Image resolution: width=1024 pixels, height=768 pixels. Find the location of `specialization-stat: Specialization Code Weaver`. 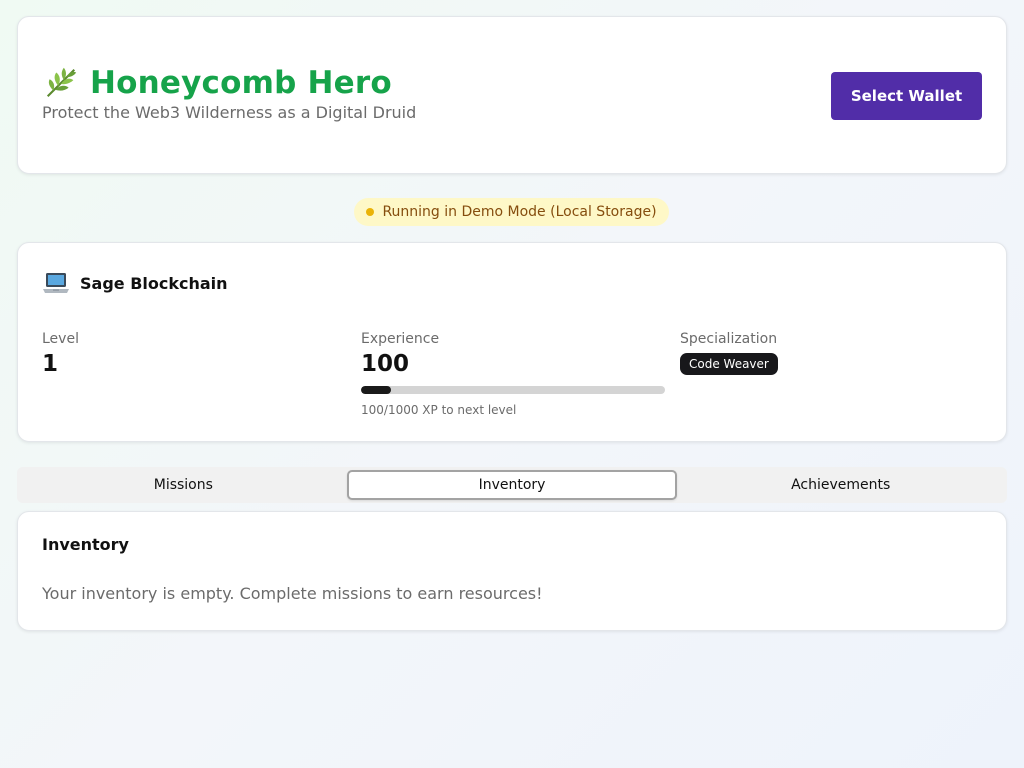

specialization-stat: Specialization Code Weaver is located at coordinates (729, 353).